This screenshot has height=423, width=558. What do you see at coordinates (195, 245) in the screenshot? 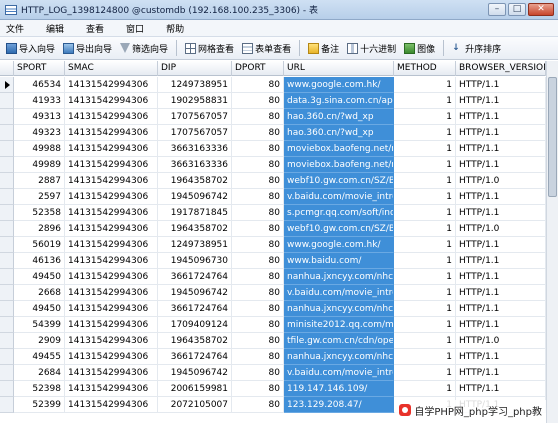
I see `cell-dip: 1249738951` at bounding box center [195, 245].